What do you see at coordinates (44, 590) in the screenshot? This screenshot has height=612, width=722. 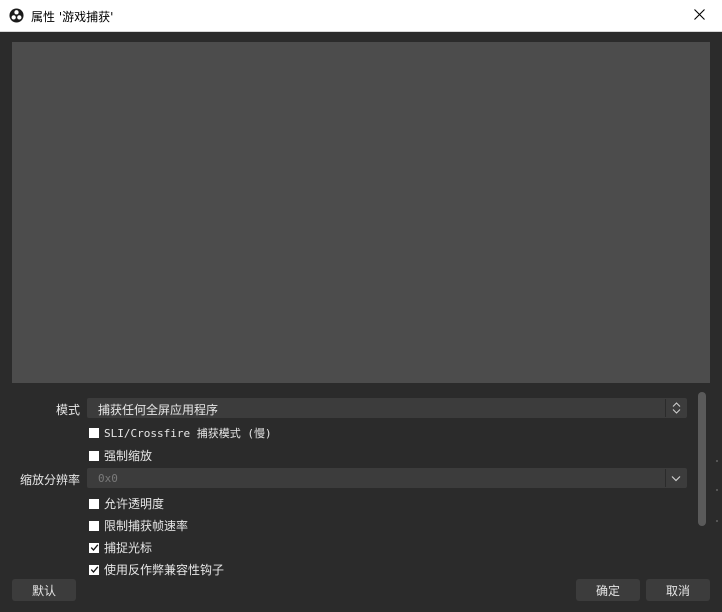 I see `defaults-button: 默认` at bounding box center [44, 590].